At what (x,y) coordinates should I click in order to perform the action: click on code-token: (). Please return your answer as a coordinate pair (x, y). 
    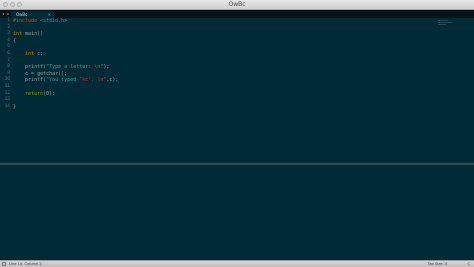
    Looking at the image, I should click on (40, 34).